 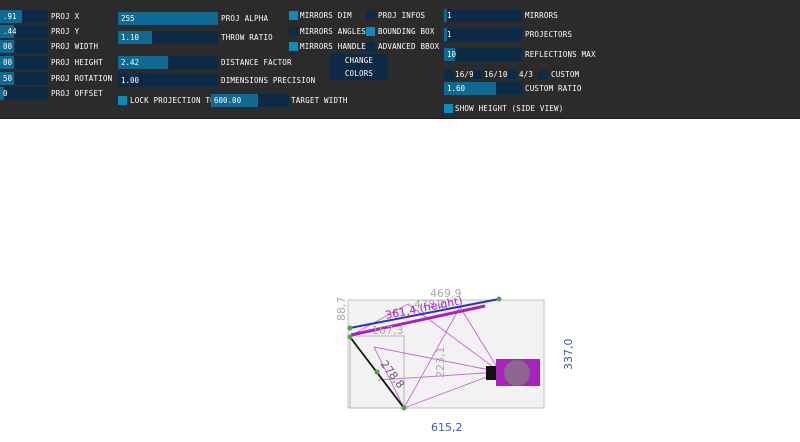 I want to click on left-dim-text: 88,7, so click(x=341, y=309).